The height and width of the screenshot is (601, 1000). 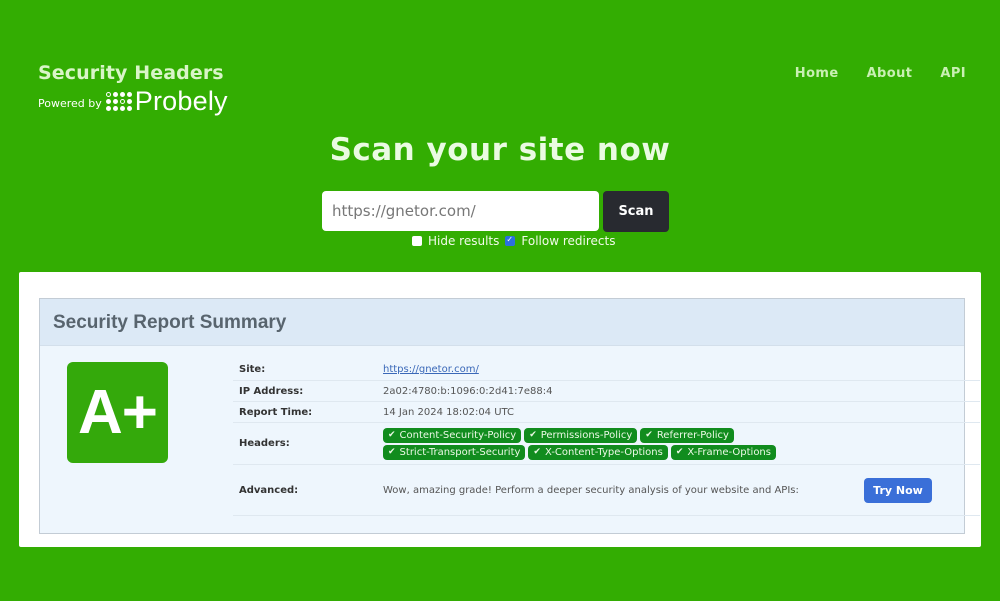 I want to click on header-name: X-Content-Type-Options, so click(x=603, y=452).